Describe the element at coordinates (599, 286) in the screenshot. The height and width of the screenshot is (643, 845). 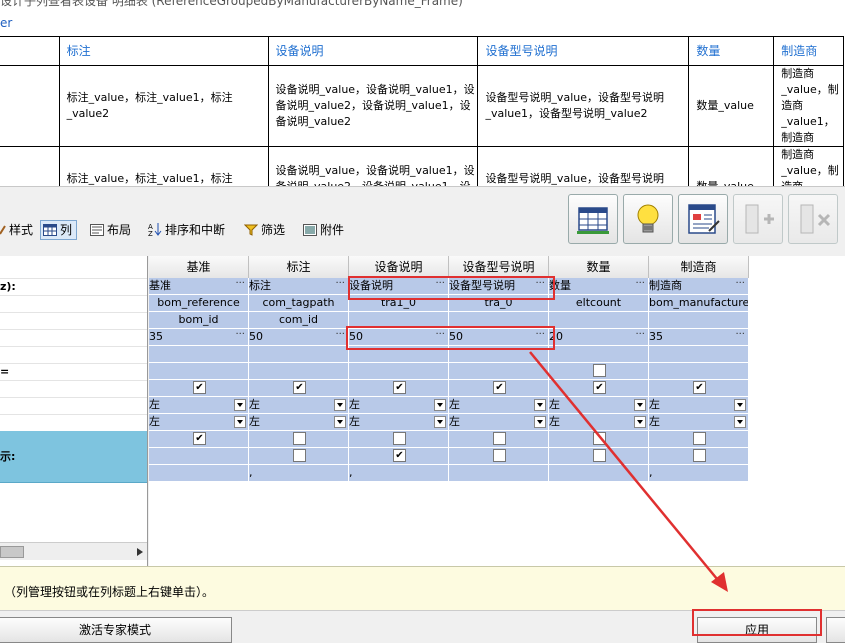
I see `column-name-field: 数量 ···` at that location.